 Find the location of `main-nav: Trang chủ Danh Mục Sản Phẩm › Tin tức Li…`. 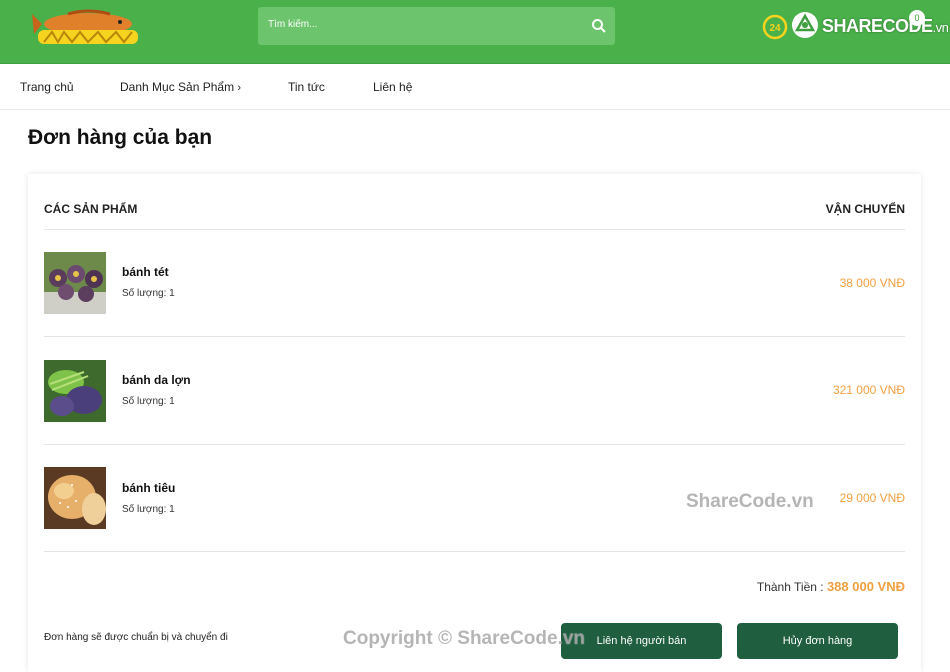

main-nav: Trang chủ Danh Mục Sản Phẩm › Tin tức Li… is located at coordinates (475, 87).